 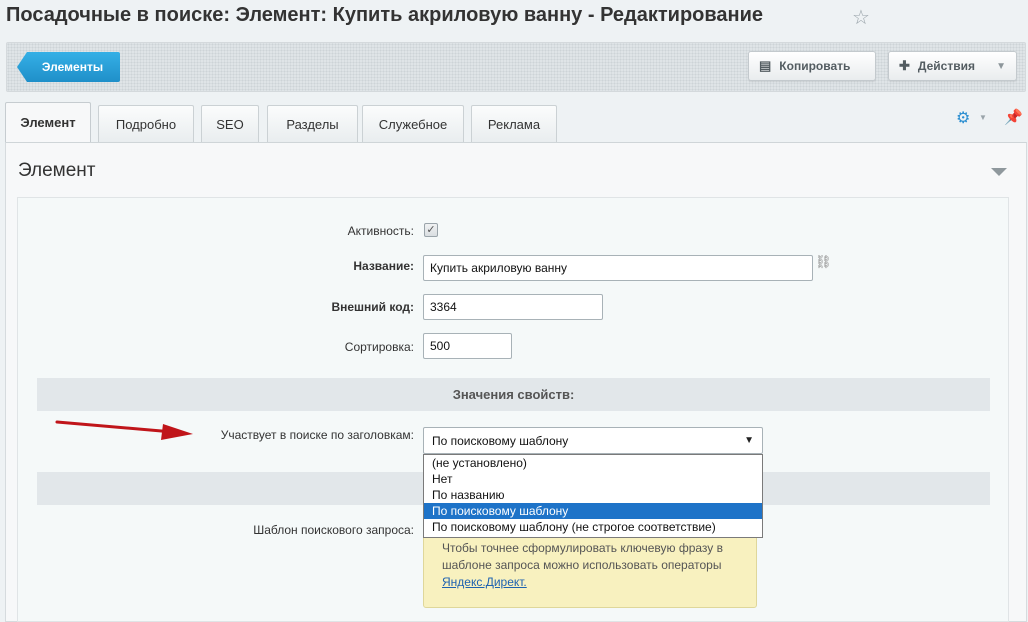 I want to click on select-value: По поисковому шаблону, so click(x=500, y=440).